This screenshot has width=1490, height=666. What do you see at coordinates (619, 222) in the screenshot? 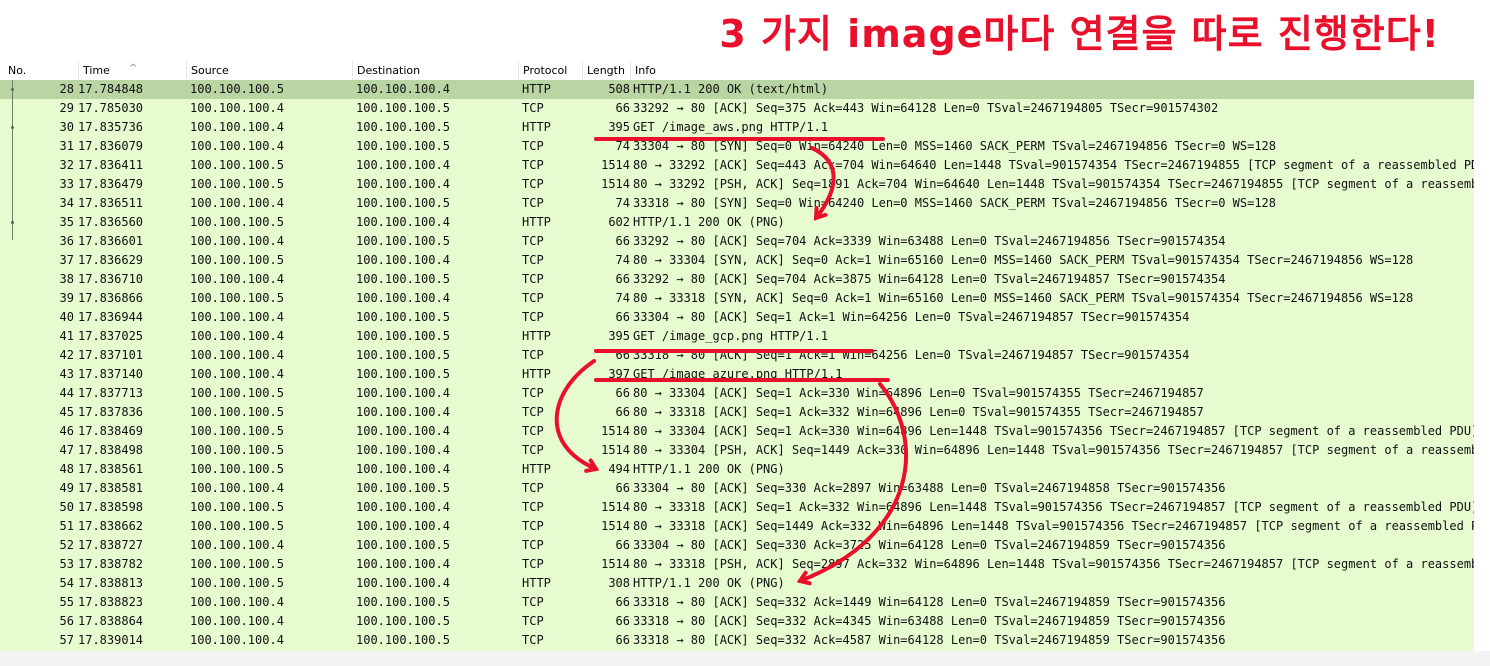
I see `packet-length: 602` at bounding box center [619, 222].